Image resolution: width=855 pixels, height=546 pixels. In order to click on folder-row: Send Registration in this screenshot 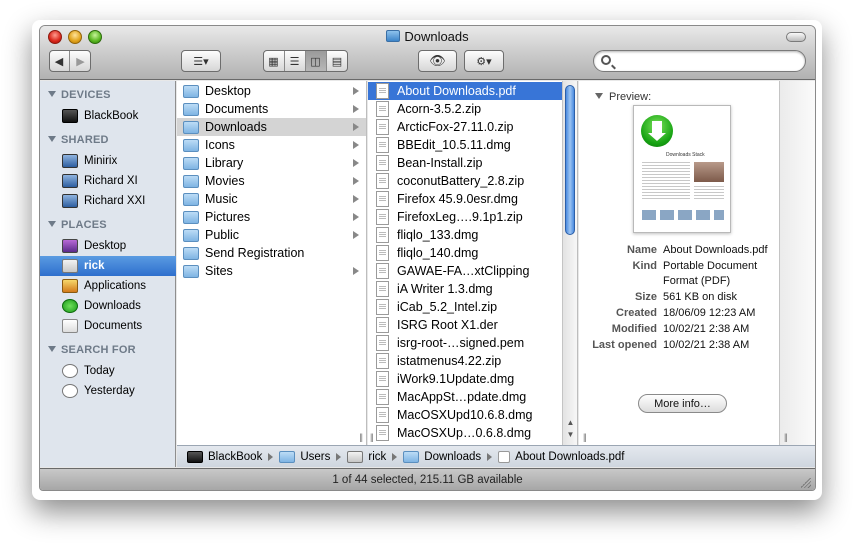, I will do `click(271, 253)`.